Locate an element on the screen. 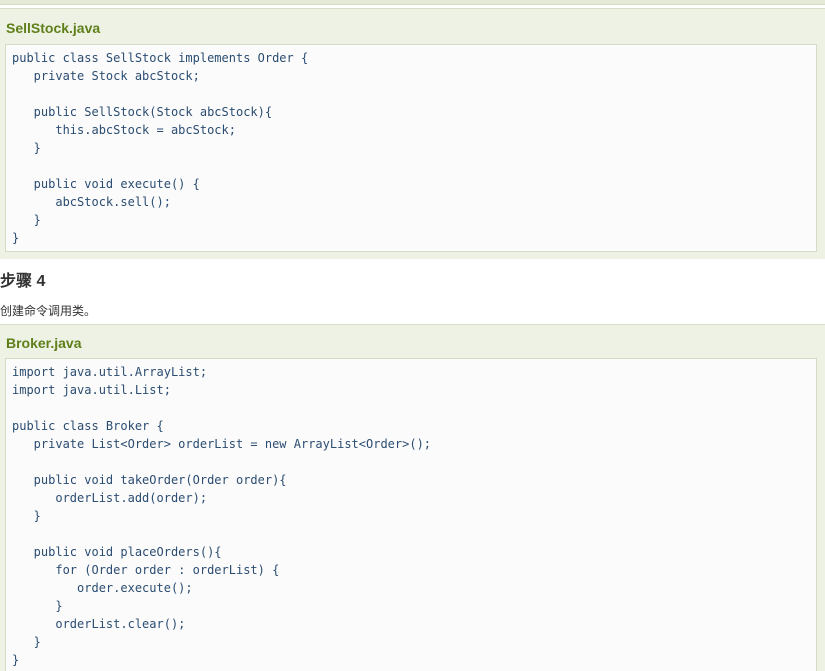 The height and width of the screenshot is (671, 825). step-heading: 步骤 4 is located at coordinates (23, 281).